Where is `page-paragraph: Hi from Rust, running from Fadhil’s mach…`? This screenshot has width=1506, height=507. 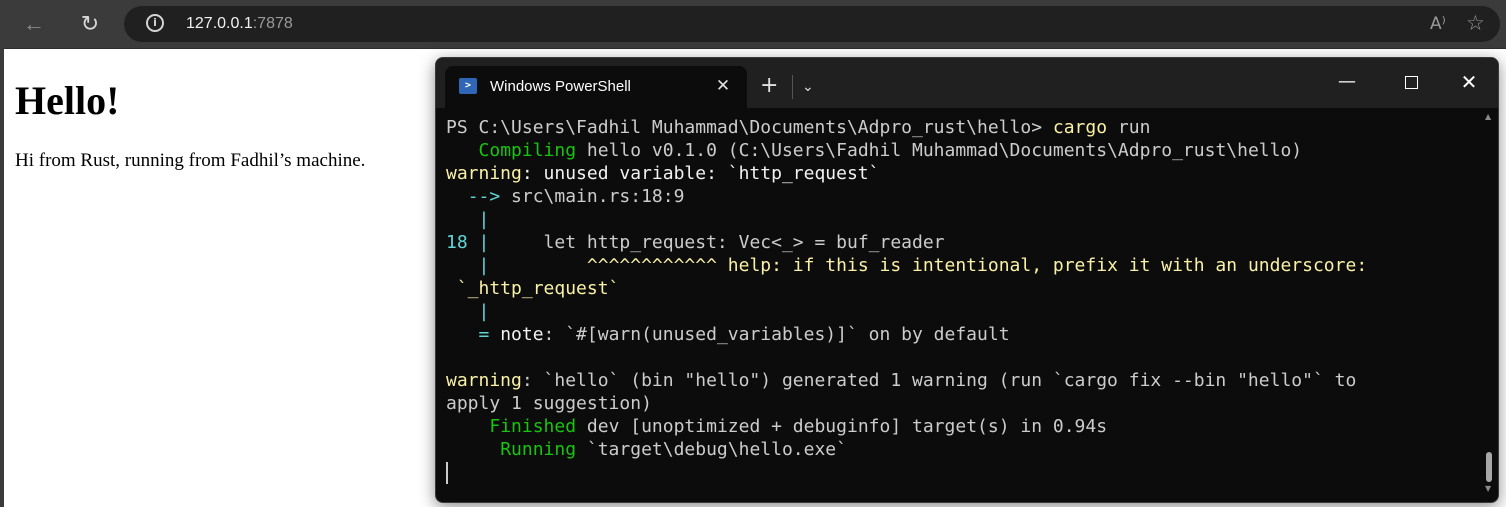 page-paragraph: Hi from Rust, running from Fadhil’s mach… is located at coordinates (190, 160).